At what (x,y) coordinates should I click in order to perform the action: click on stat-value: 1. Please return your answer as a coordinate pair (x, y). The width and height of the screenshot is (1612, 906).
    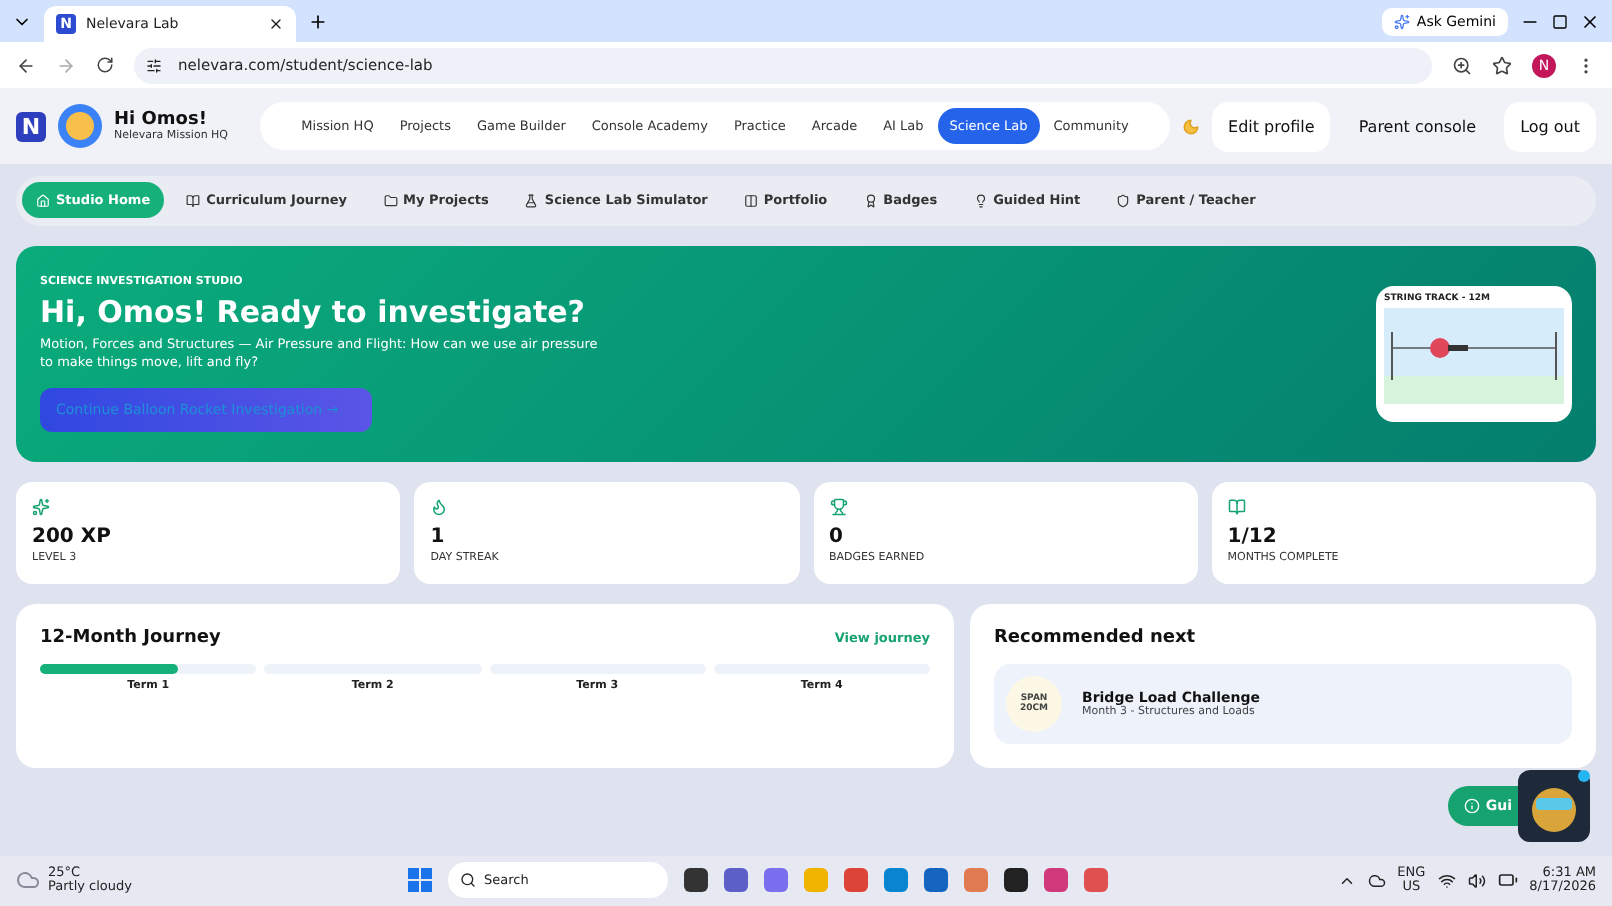
    Looking at the image, I should click on (438, 536).